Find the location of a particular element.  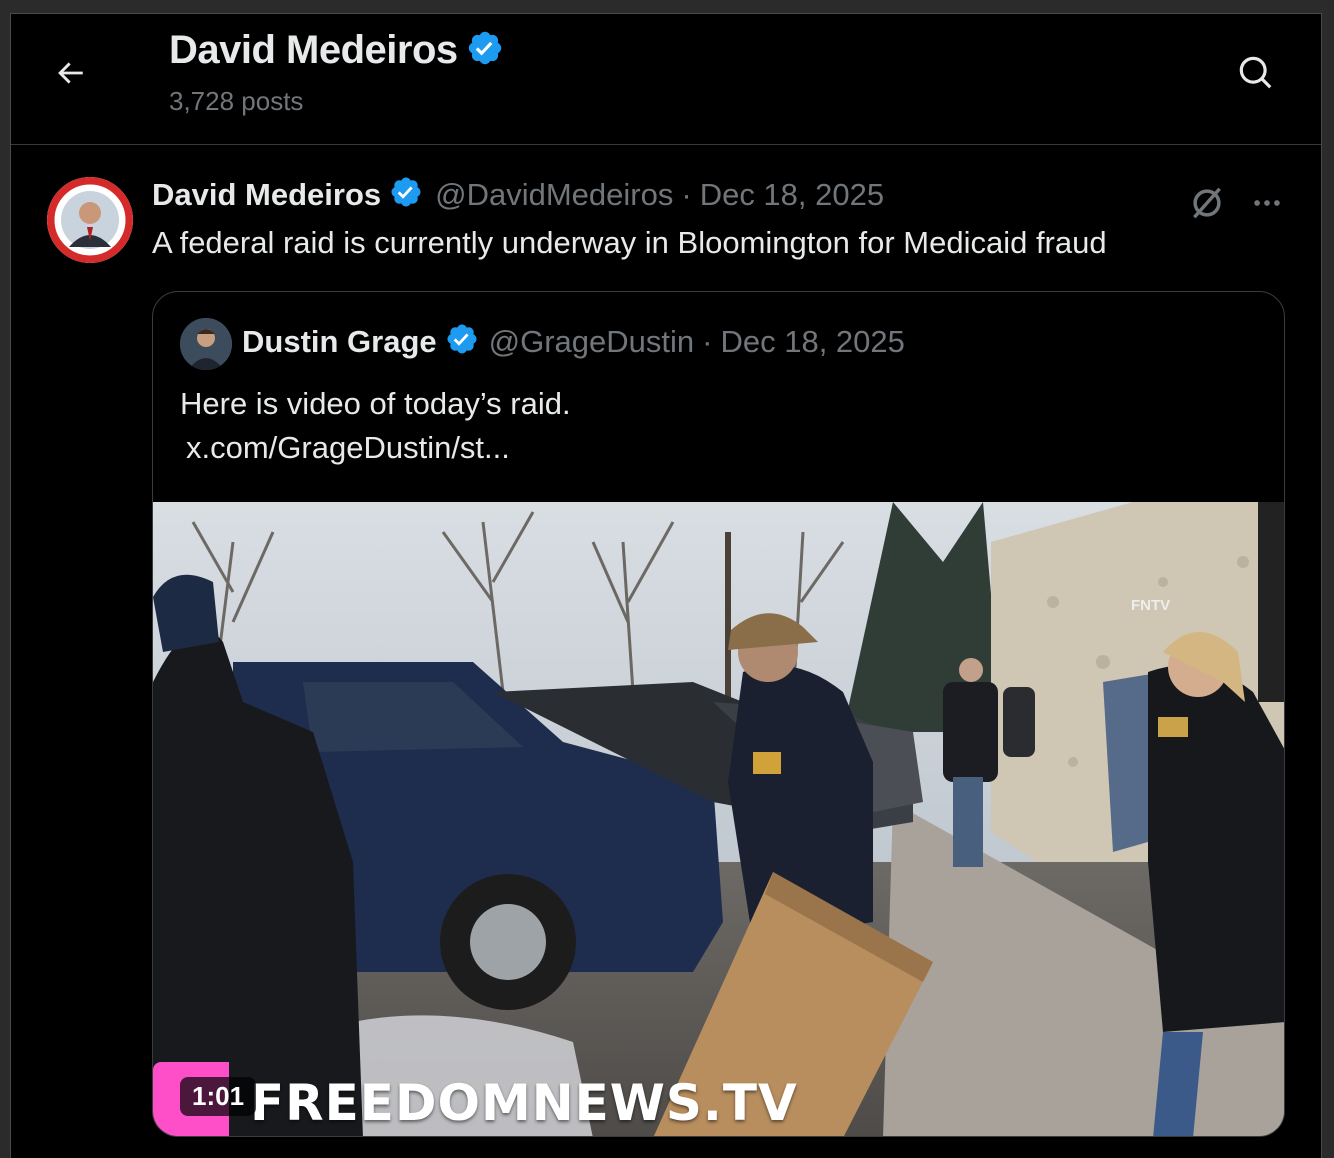

corner-logo: FNTV is located at coordinates (1151, 605).